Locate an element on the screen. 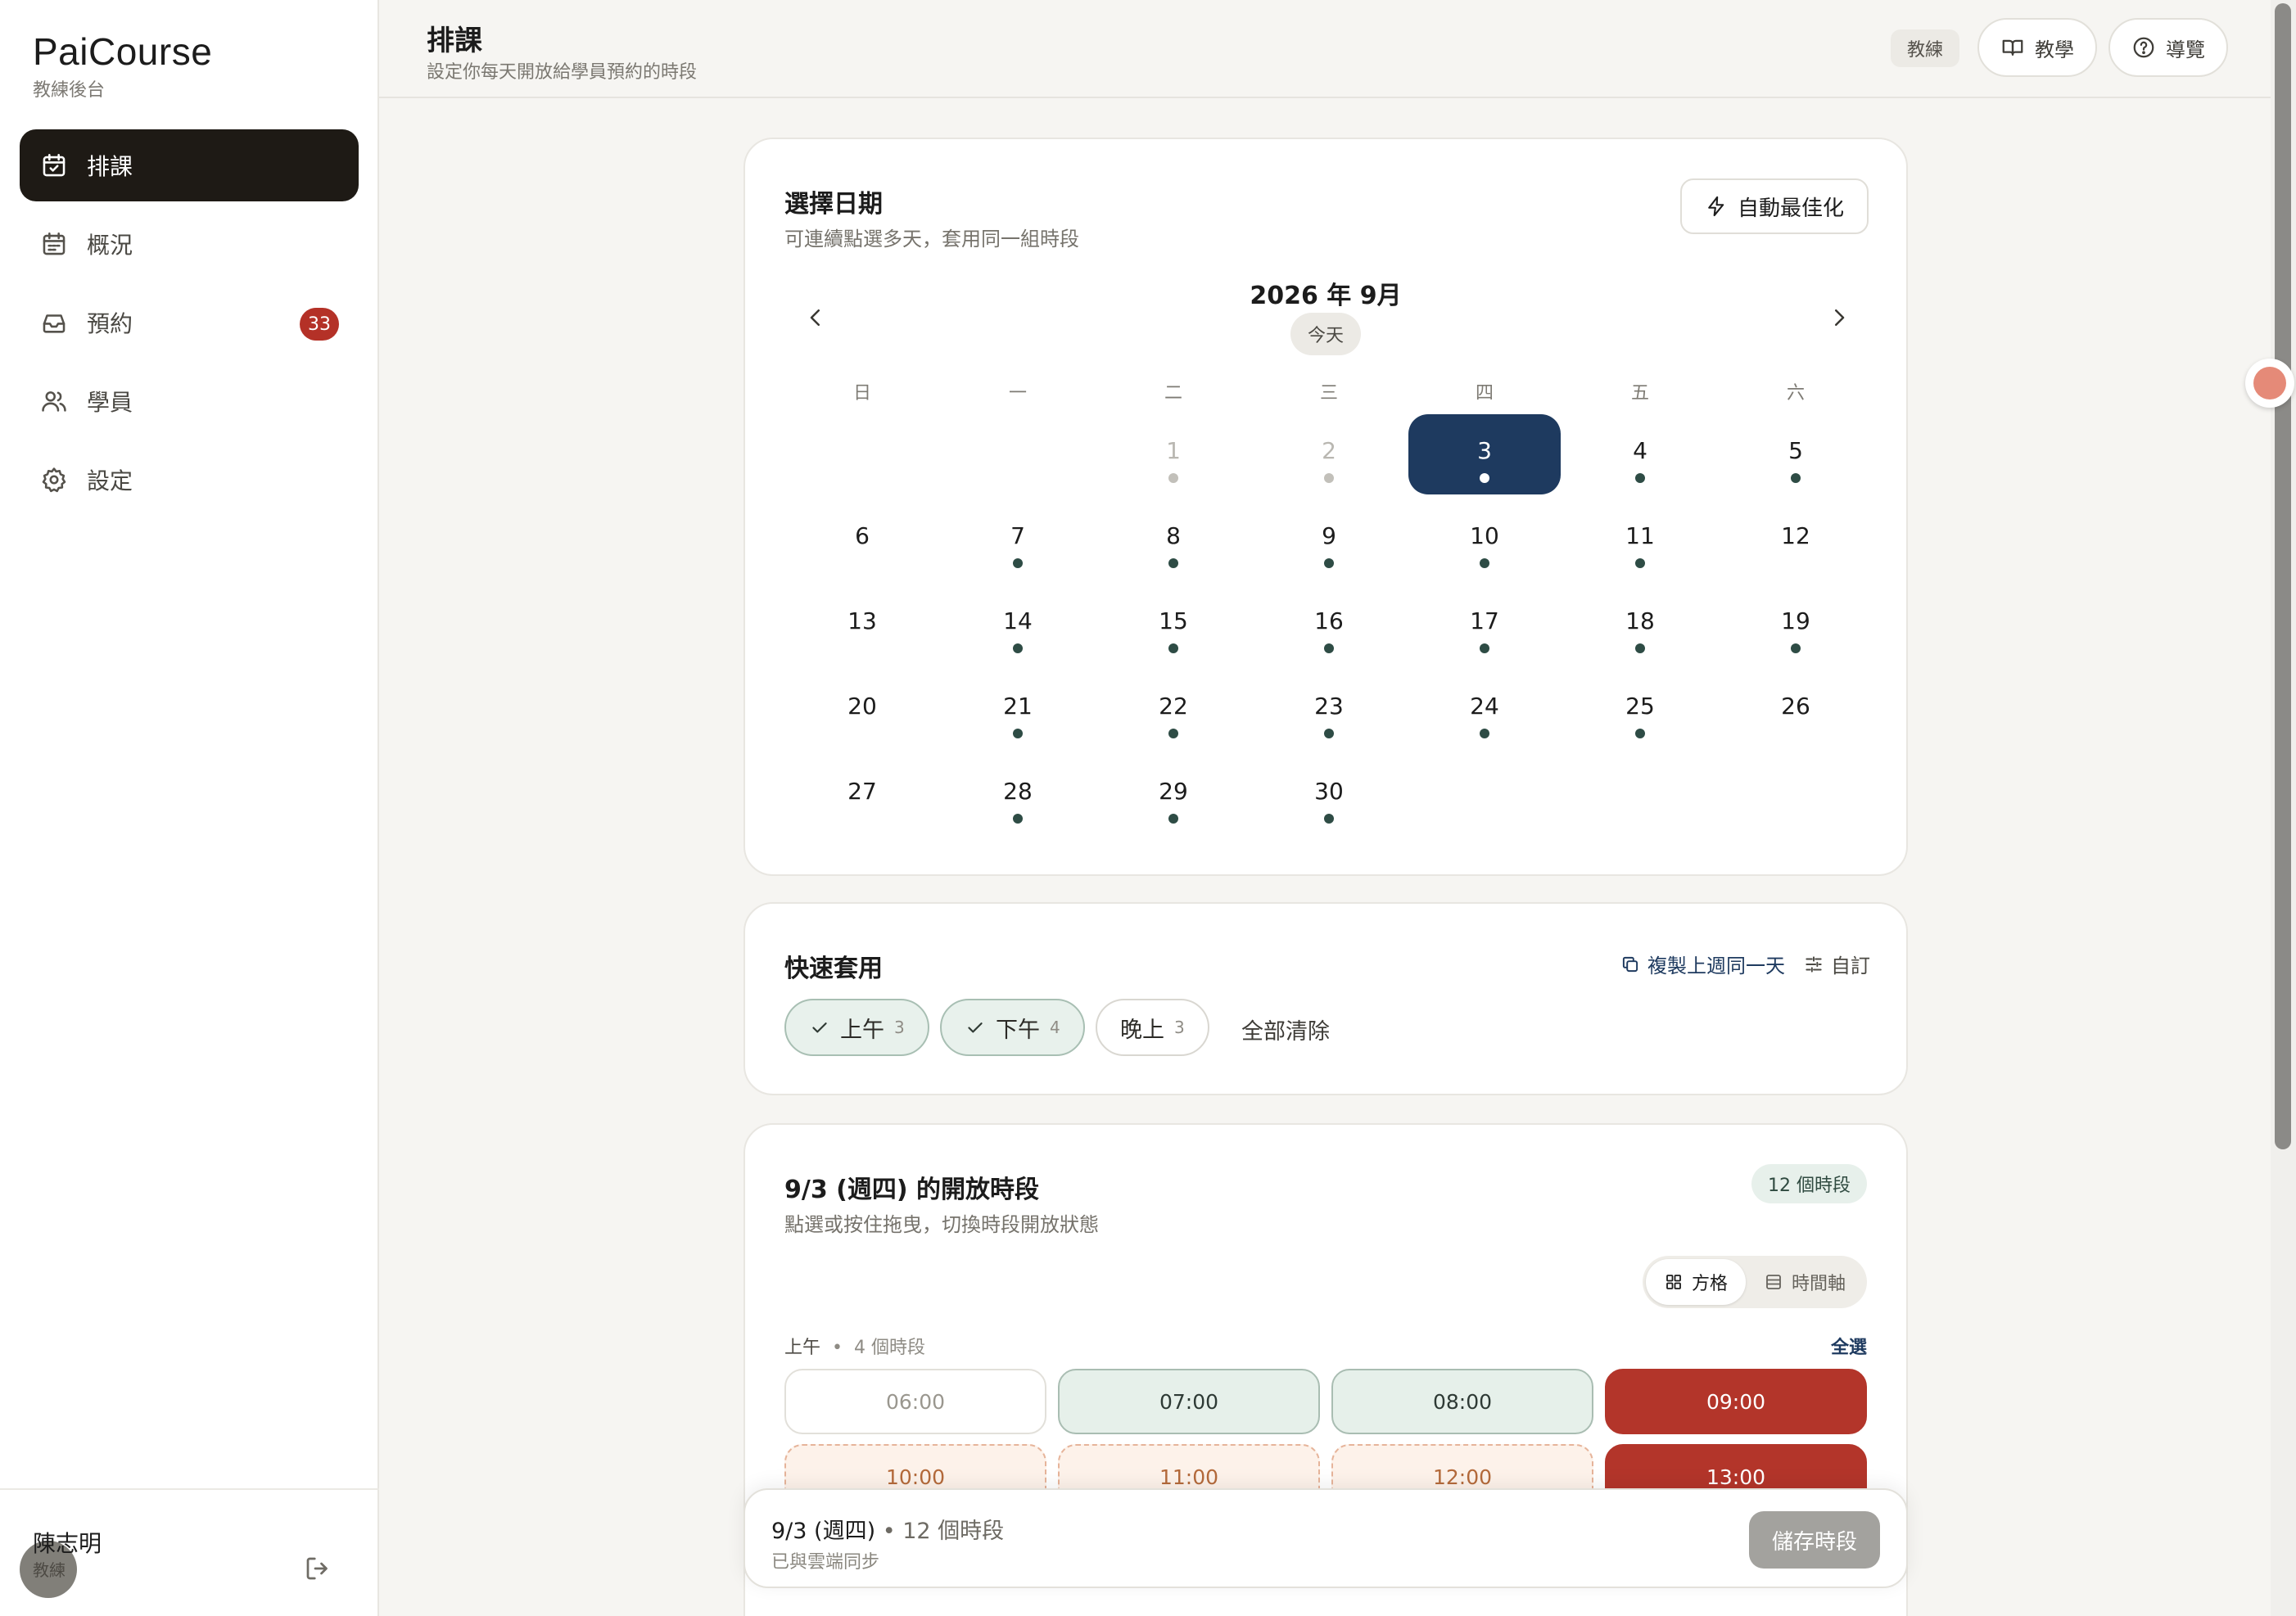  time-slot: 08:00 is located at coordinates (1462, 1402).